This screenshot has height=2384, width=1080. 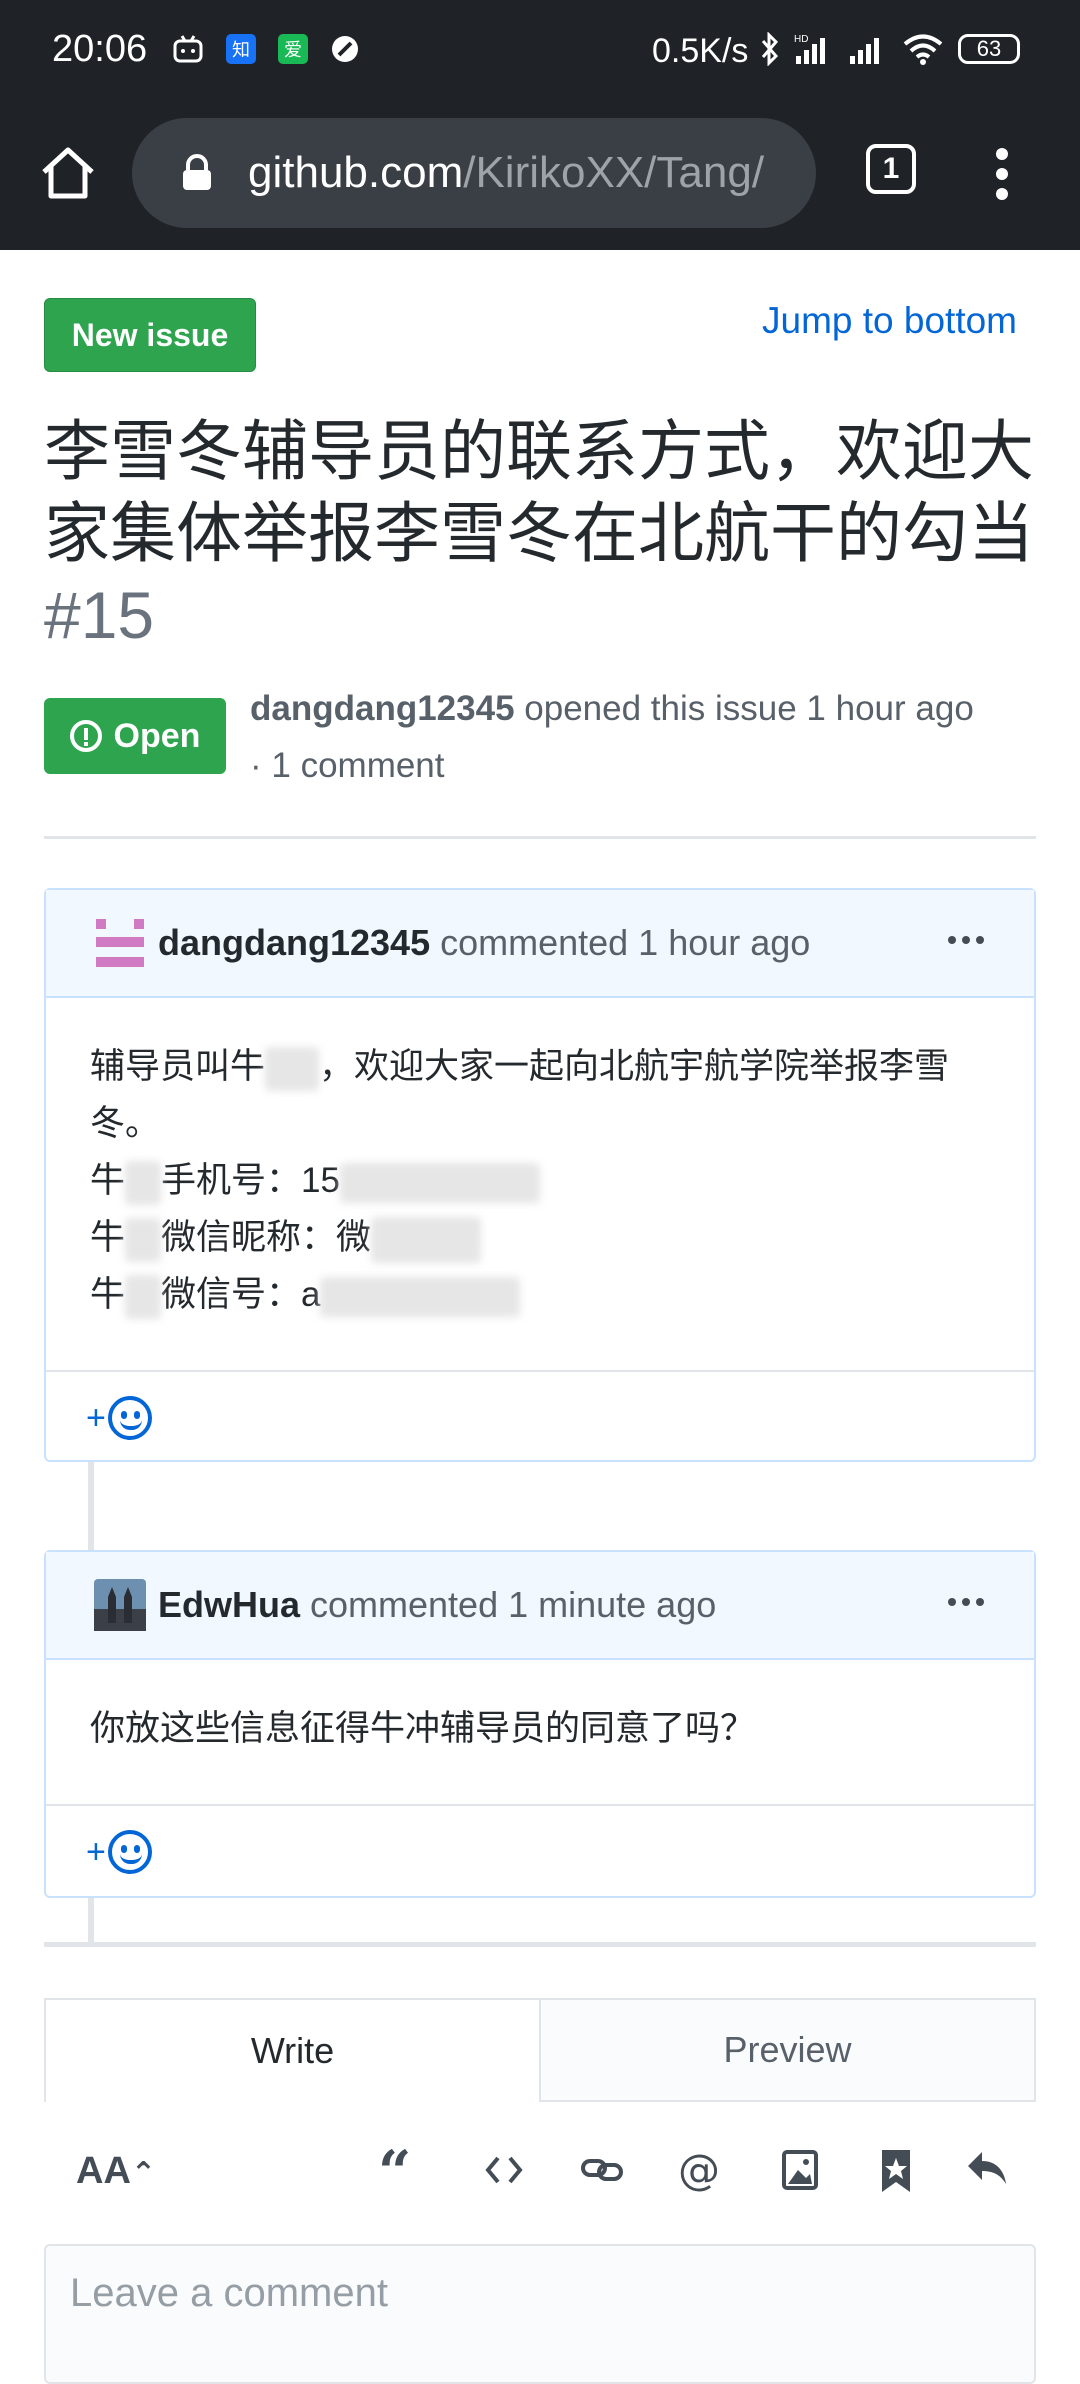 What do you see at coordinates (602, 2170) in the screenshot?
I see `link-icon` at bounding box center [602, 2170].